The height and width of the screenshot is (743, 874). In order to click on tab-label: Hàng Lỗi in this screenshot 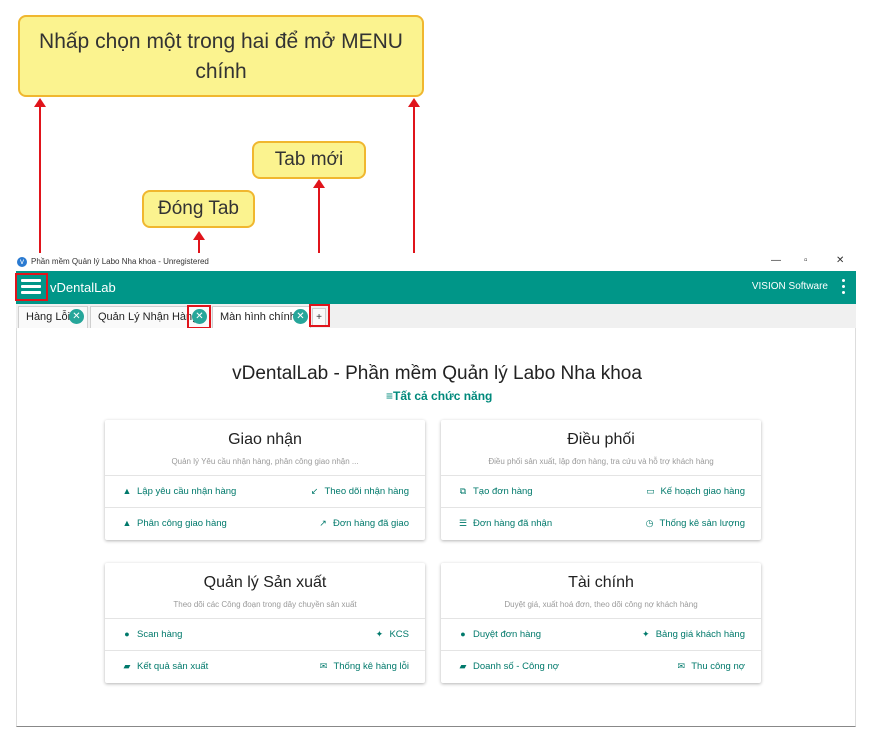, I will do `click(48, 317)`.